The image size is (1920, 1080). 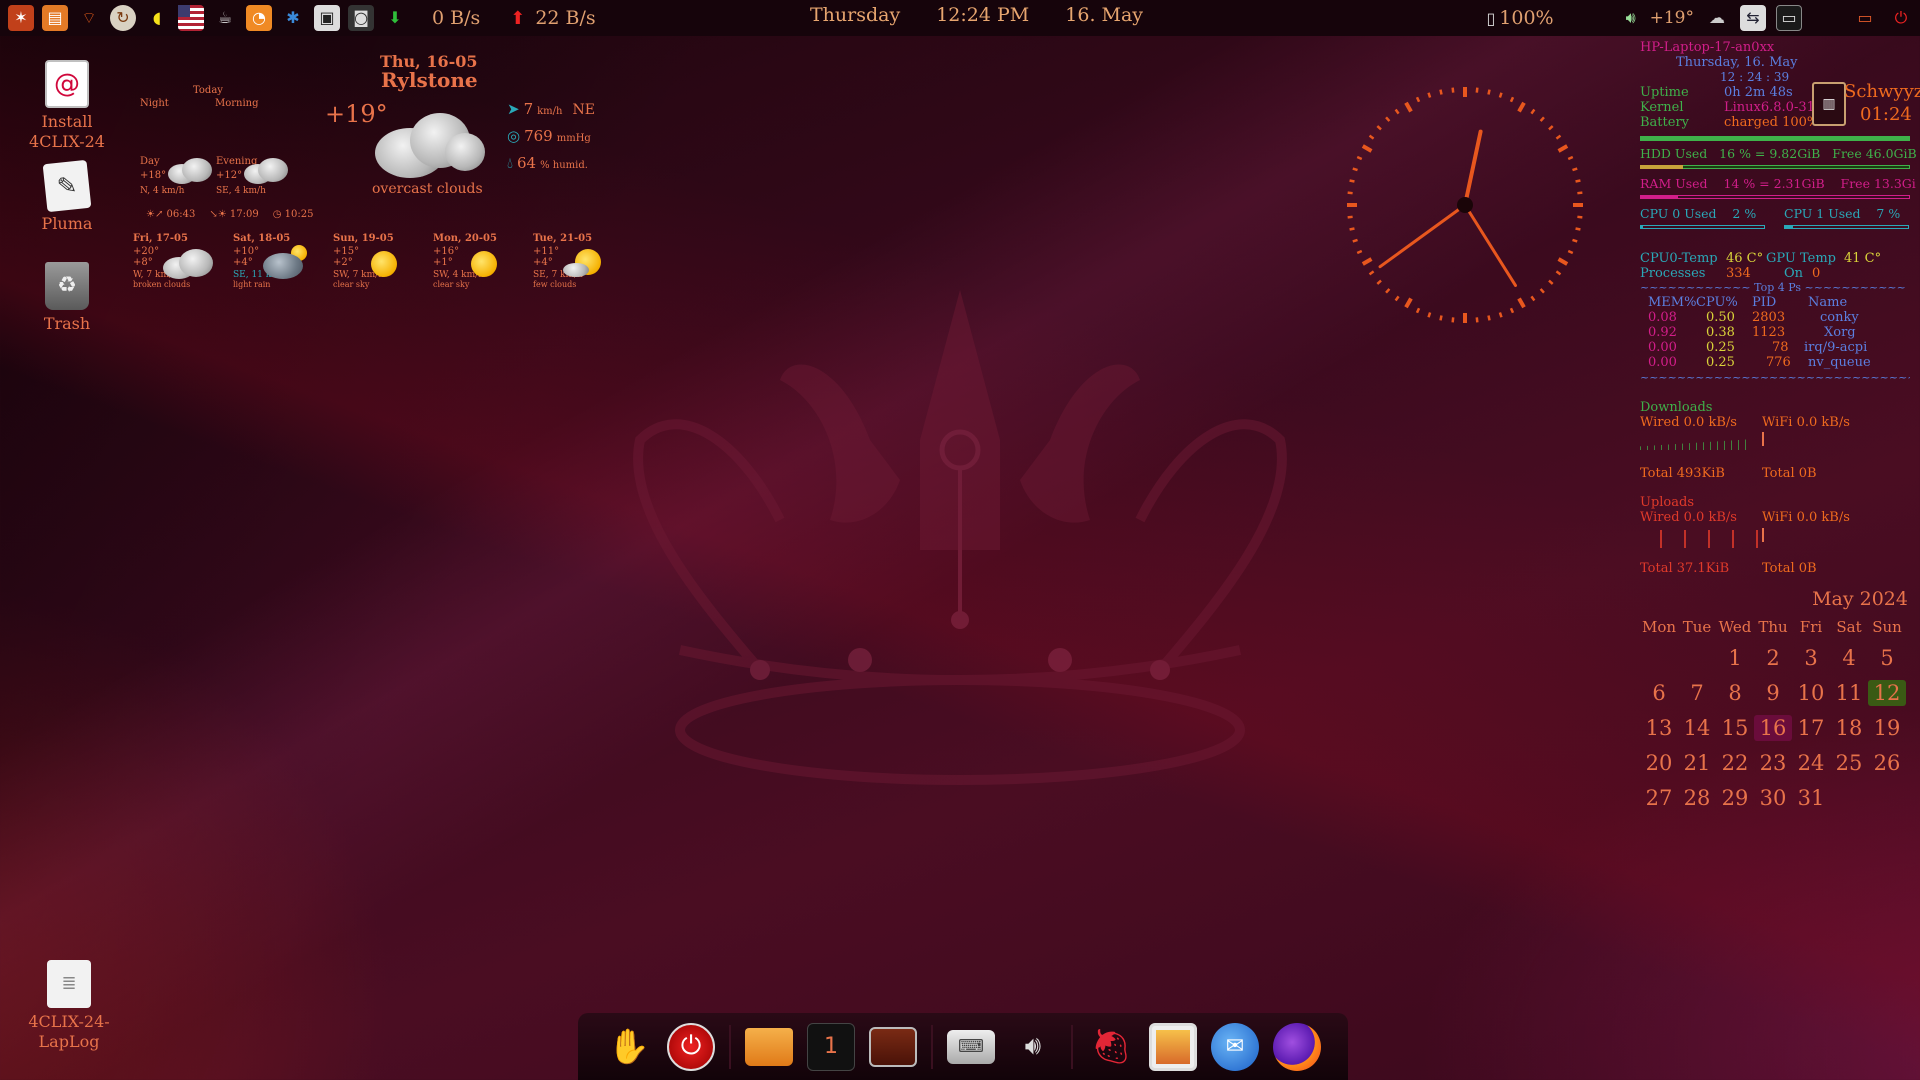 What do you see at coordinates (1753, 18) in the screenshot?
I see `remote-icon: ⇆` at bounding box center [1753, 18].